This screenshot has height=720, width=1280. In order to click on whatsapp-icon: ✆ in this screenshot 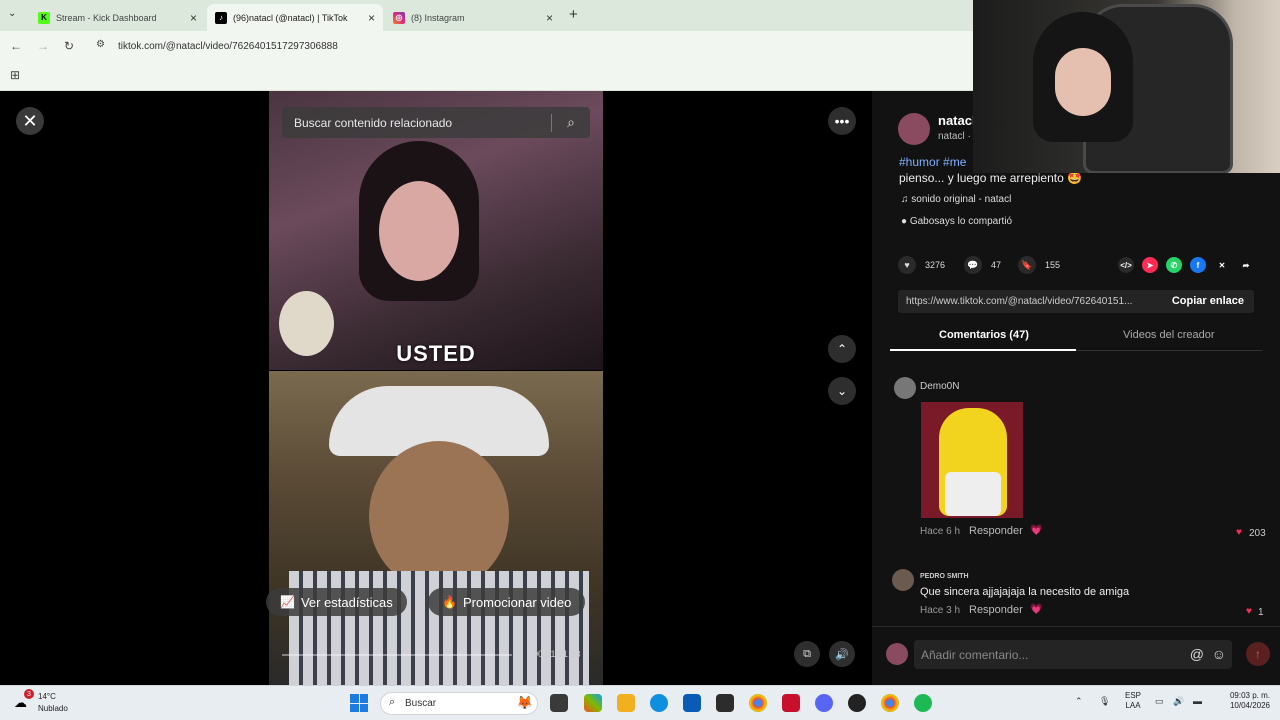, I will do `click(1174, 265)`.